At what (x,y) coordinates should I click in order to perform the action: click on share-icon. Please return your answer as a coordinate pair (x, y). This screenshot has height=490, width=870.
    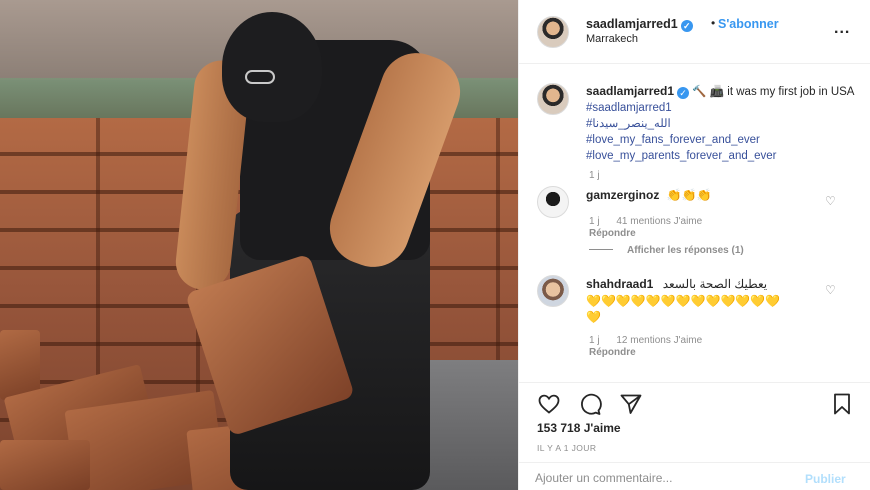
    Looking at the image, I should click on (631, 404).